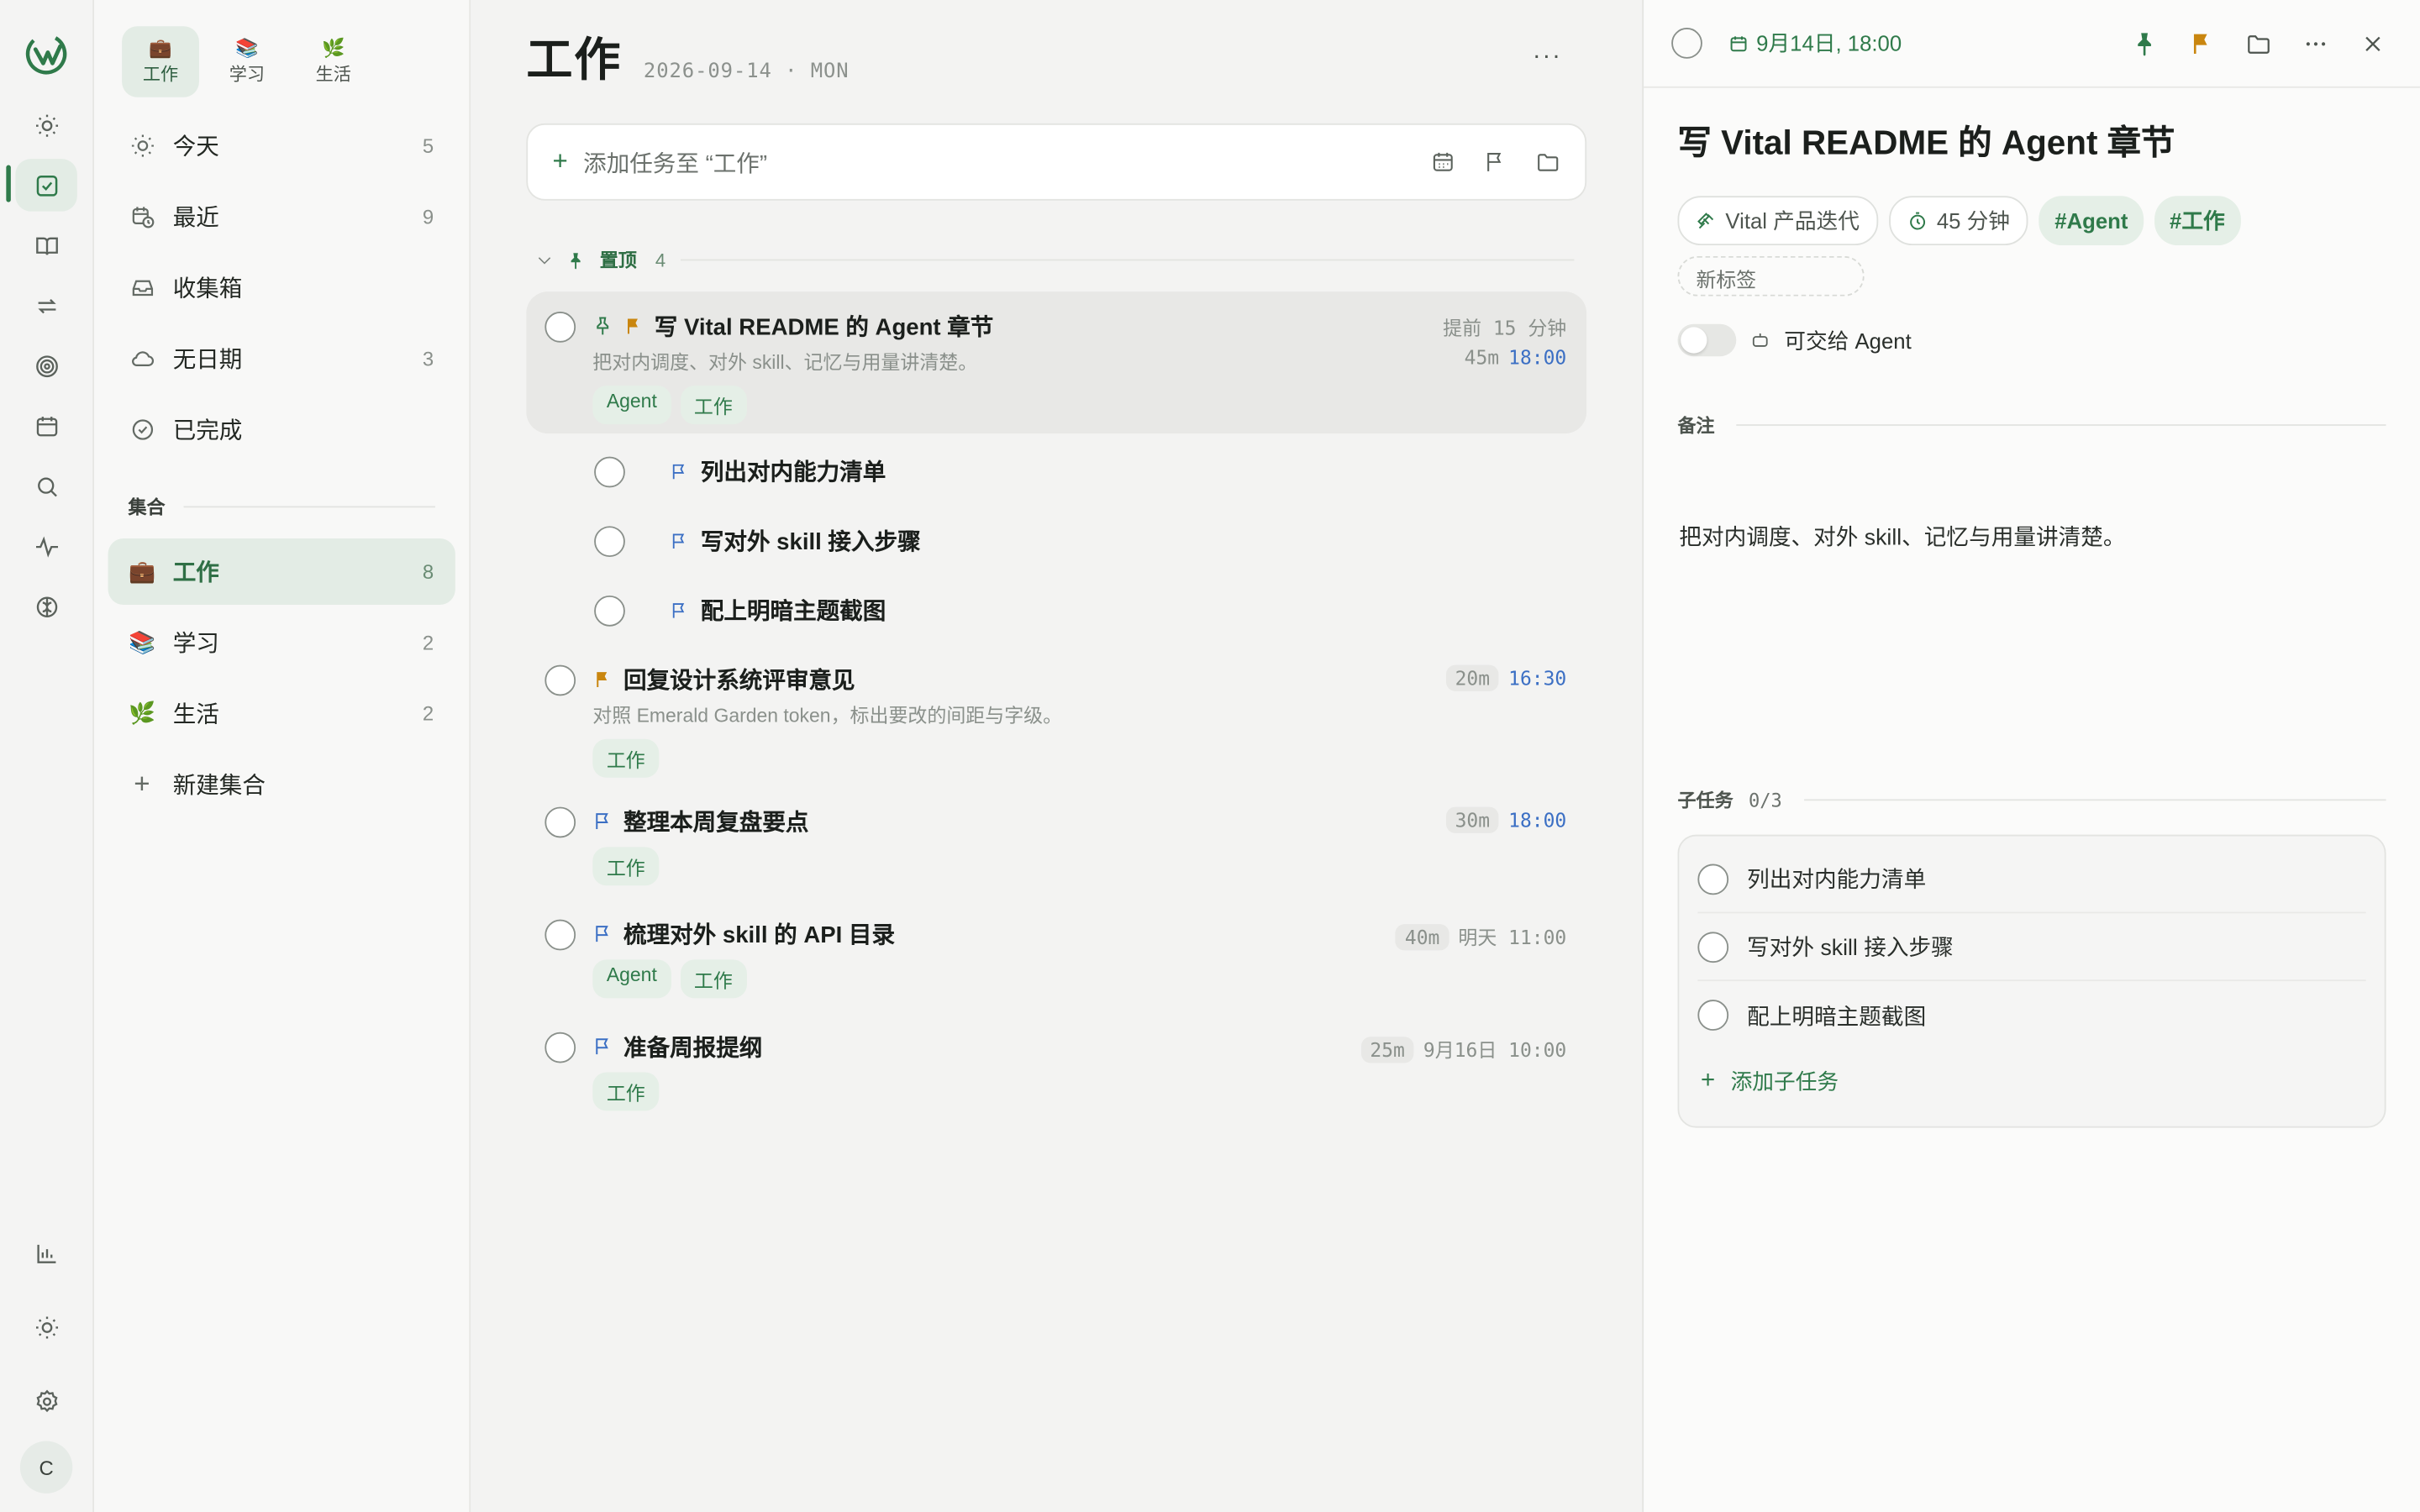 The image size is (2420, 1512). I want to click on agent-toggle, so click(1707, 340).